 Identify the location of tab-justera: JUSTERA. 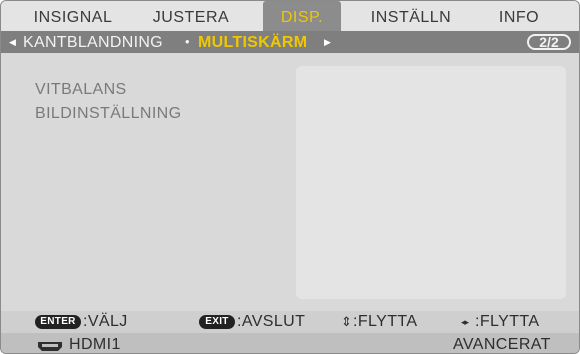
(191, 16).